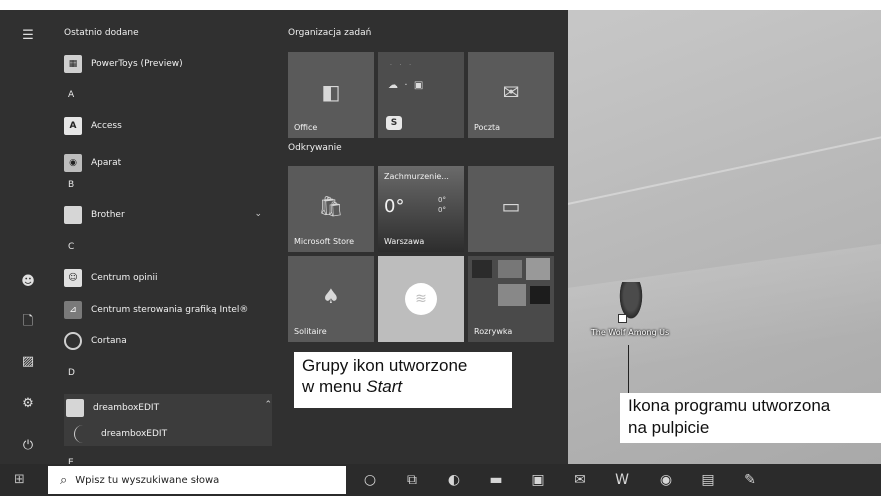  What do you see at coordinates (404, 241) in the screenshot?
I see `weather-city: Warszawa` at bounding box center [404, 241].